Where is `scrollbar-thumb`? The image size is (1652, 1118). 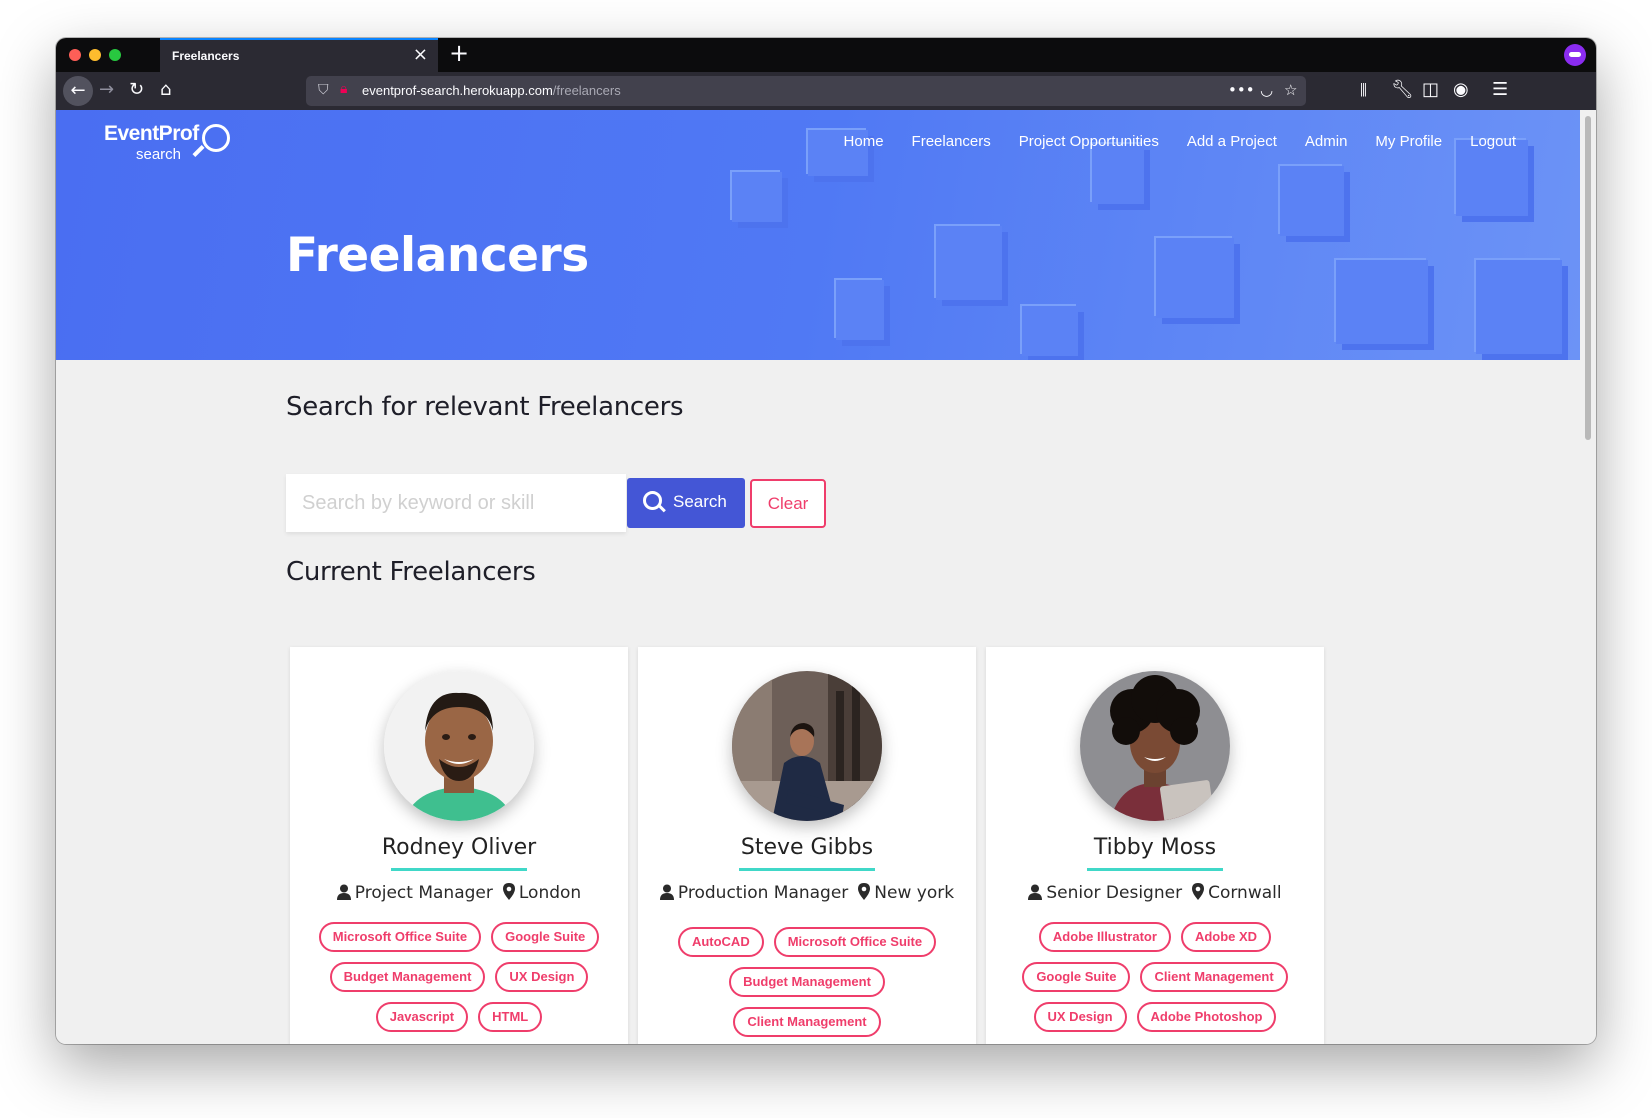
scrollbar-thumb is located at coordinates (1588, 278).